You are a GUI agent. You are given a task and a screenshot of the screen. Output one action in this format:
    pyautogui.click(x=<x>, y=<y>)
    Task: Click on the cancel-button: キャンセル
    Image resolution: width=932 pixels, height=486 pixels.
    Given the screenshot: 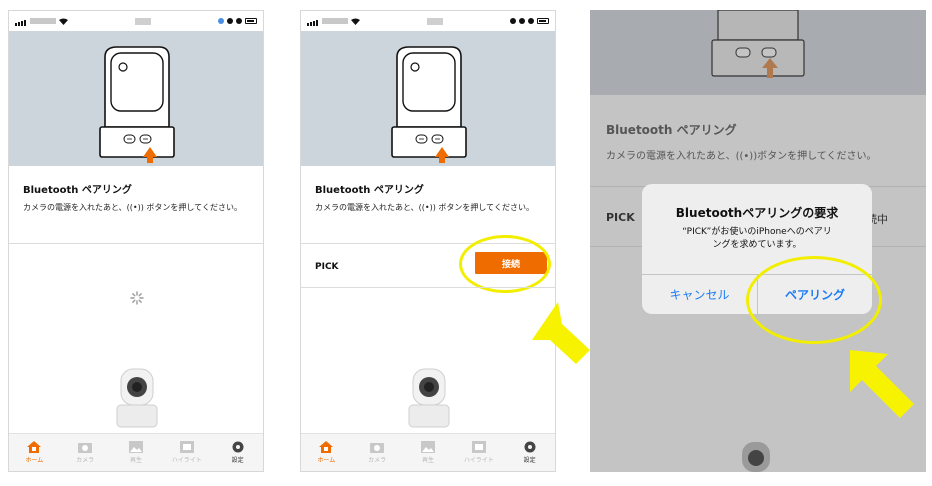 What is the action you would take?
    pyautogui.click(x=699, y=294)
    